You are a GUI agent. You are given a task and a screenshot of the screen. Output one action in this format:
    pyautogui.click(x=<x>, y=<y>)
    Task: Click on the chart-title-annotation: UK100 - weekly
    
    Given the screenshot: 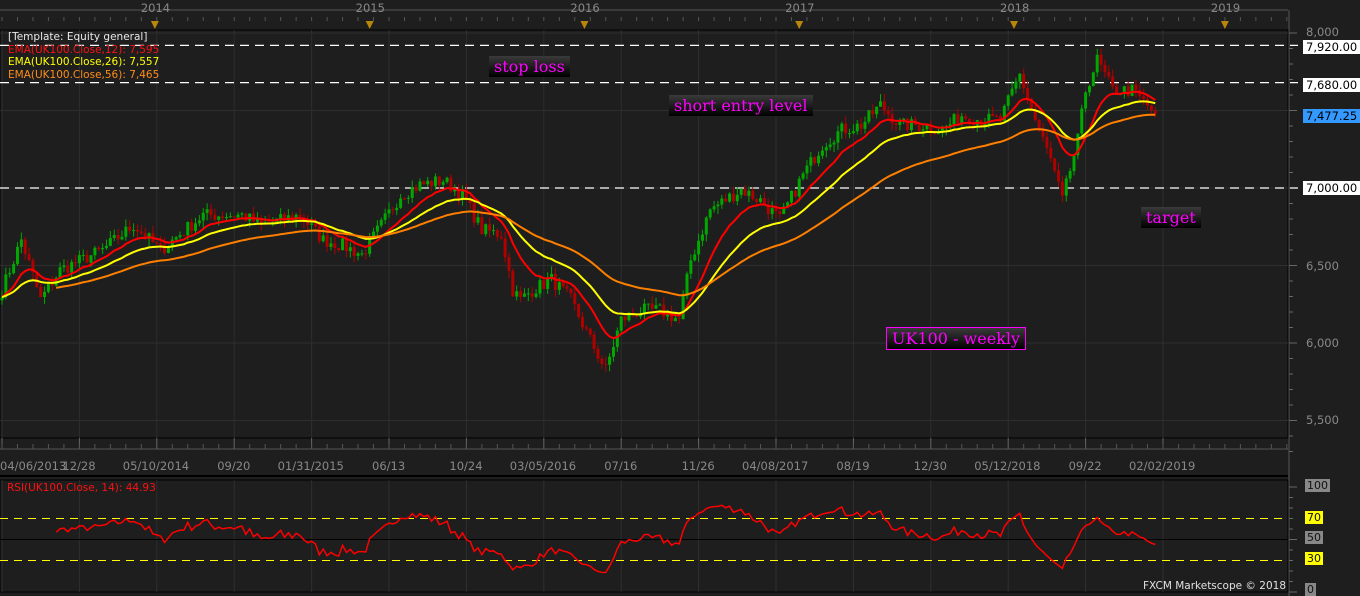 What is the action you would take?
    pyautogui.click(x=956, y=338)
    